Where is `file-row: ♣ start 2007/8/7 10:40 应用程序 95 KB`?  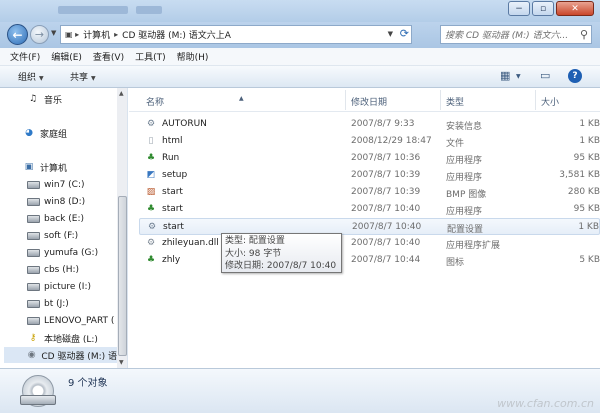
file-row: ♣ start 2007/8/7 10:40 应用程序 95 KB is located at coordinates (369, 209).